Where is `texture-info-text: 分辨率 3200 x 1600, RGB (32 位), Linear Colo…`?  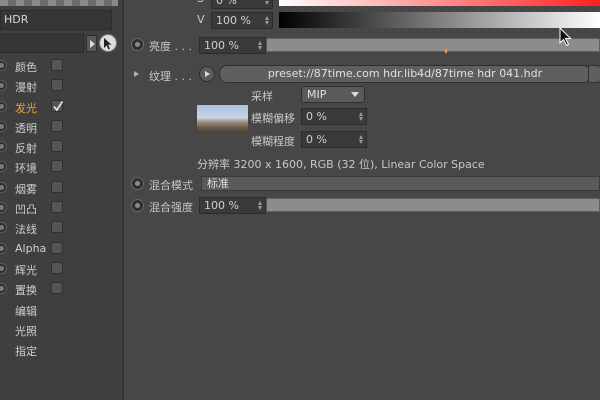
texture-info-text: 分辨率 3200 x 1600, RGB (32 位), Linear Colo… is located at coordinates (341, 164).